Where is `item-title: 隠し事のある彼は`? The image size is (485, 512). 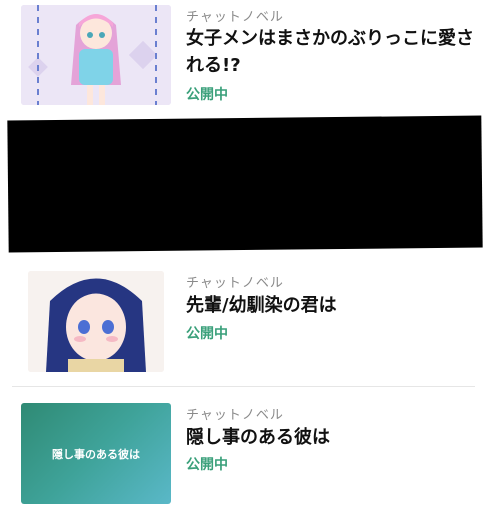 item-title: 隠し事のある彼は is located at coordinates (331, 437).